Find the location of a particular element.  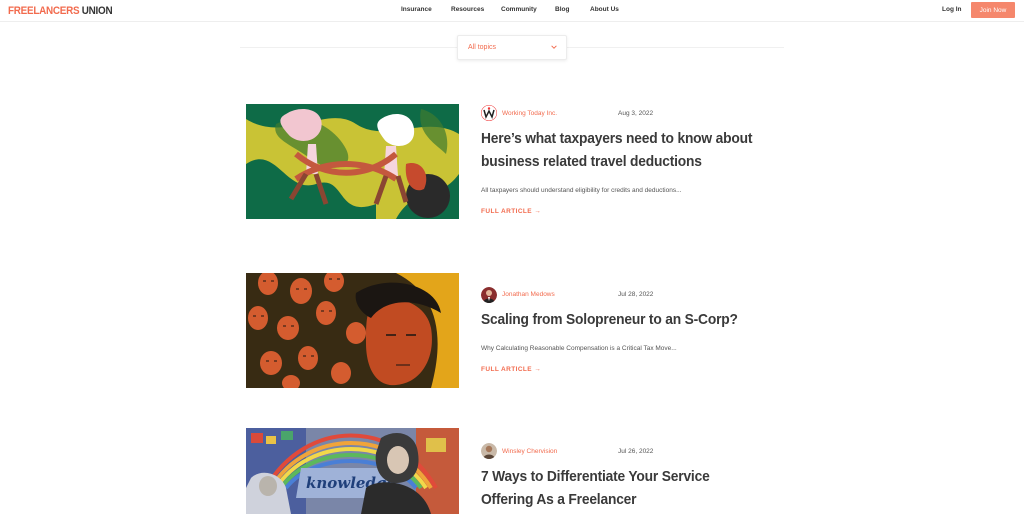

article-date: Jul 26, 2022 is located at coordinates (636, 451).